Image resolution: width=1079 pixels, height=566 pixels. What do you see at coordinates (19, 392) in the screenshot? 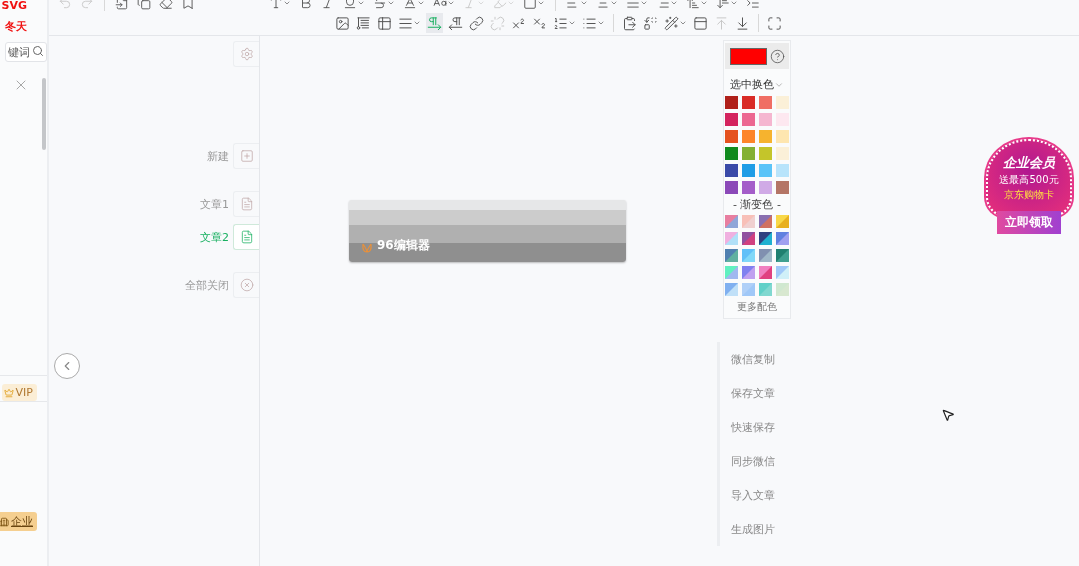
I see `membership-badge: VIP` at bounding box center [19, 392].